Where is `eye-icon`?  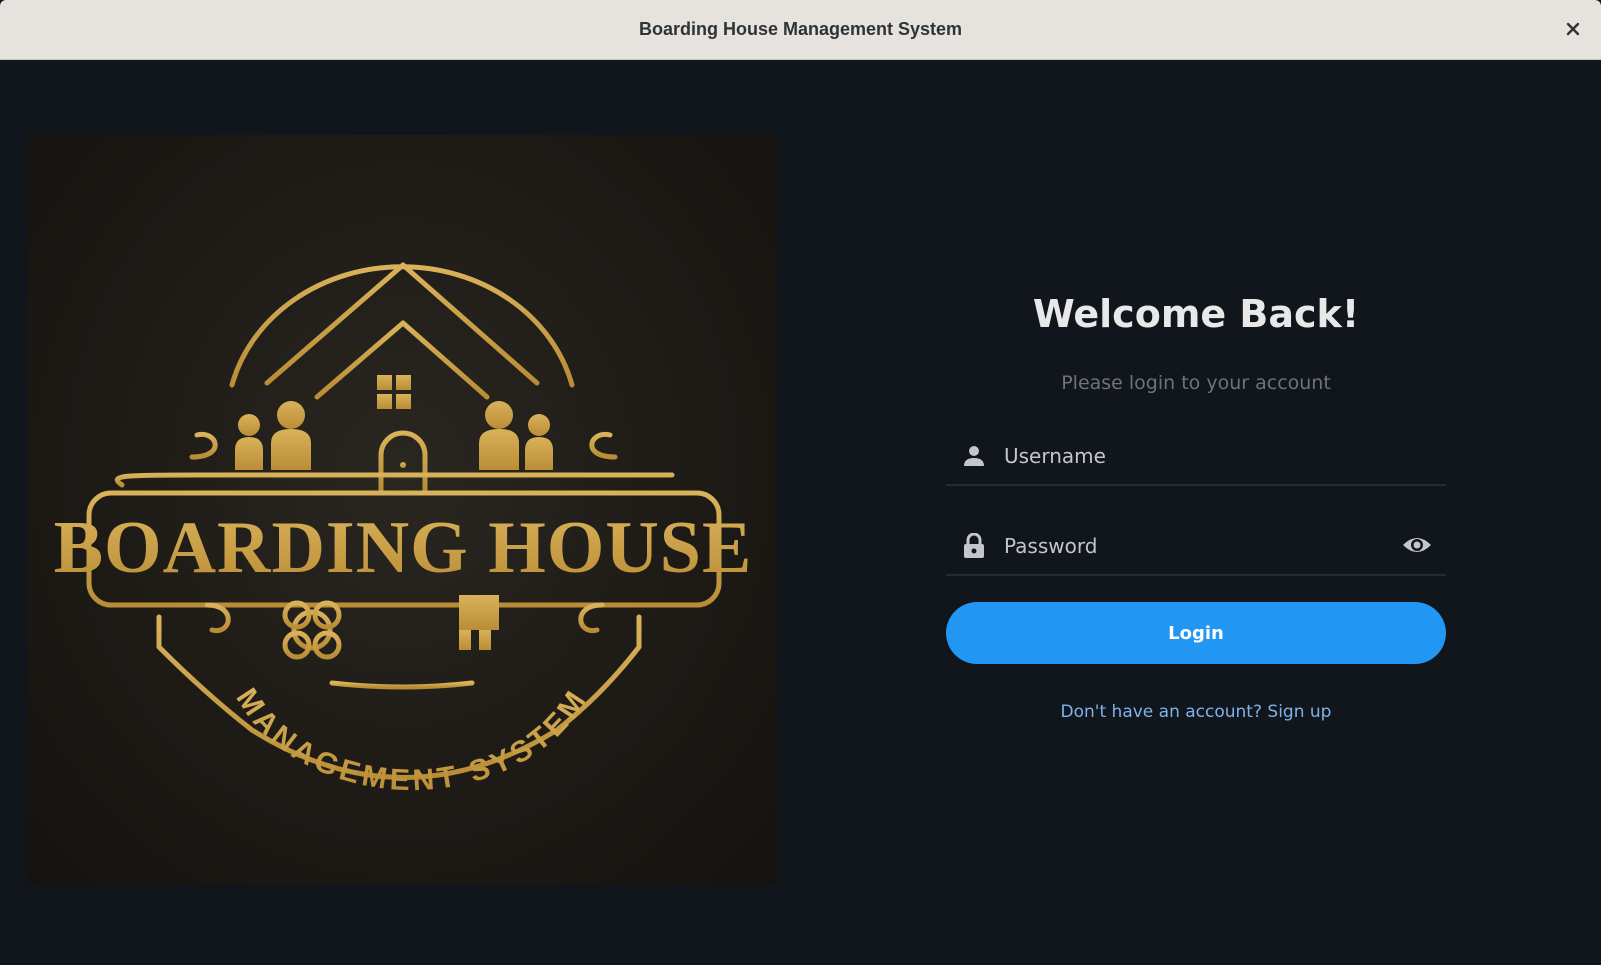 eye-icon is located at coordinates (1417, 547).